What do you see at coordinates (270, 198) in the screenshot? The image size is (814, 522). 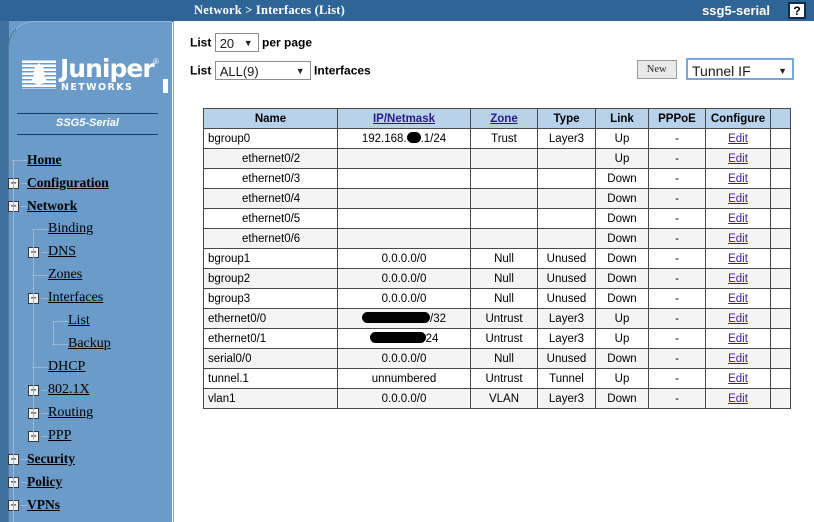 I see `cell-interface-name: ethernet0/4` at bounding box center [270, 198].